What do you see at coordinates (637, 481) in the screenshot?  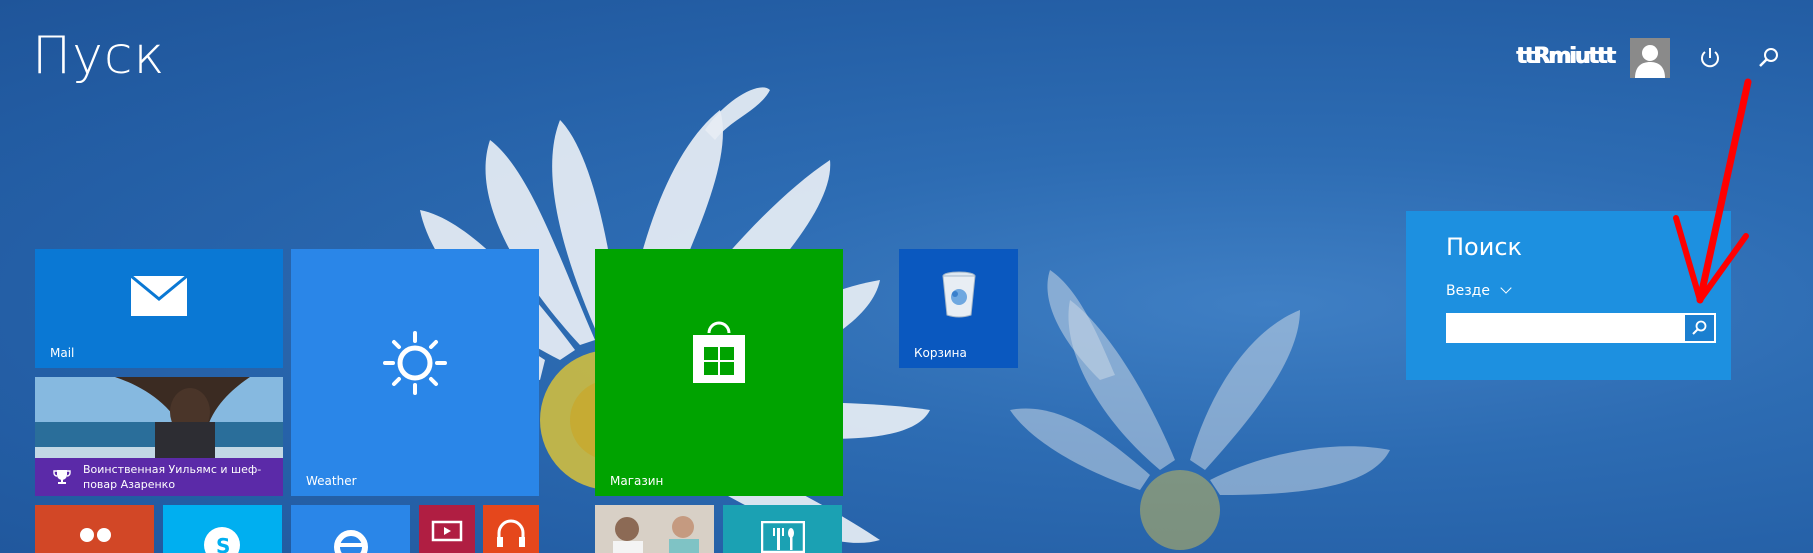 I see `tile-label: Магазин` at bounding box center [637, 481].